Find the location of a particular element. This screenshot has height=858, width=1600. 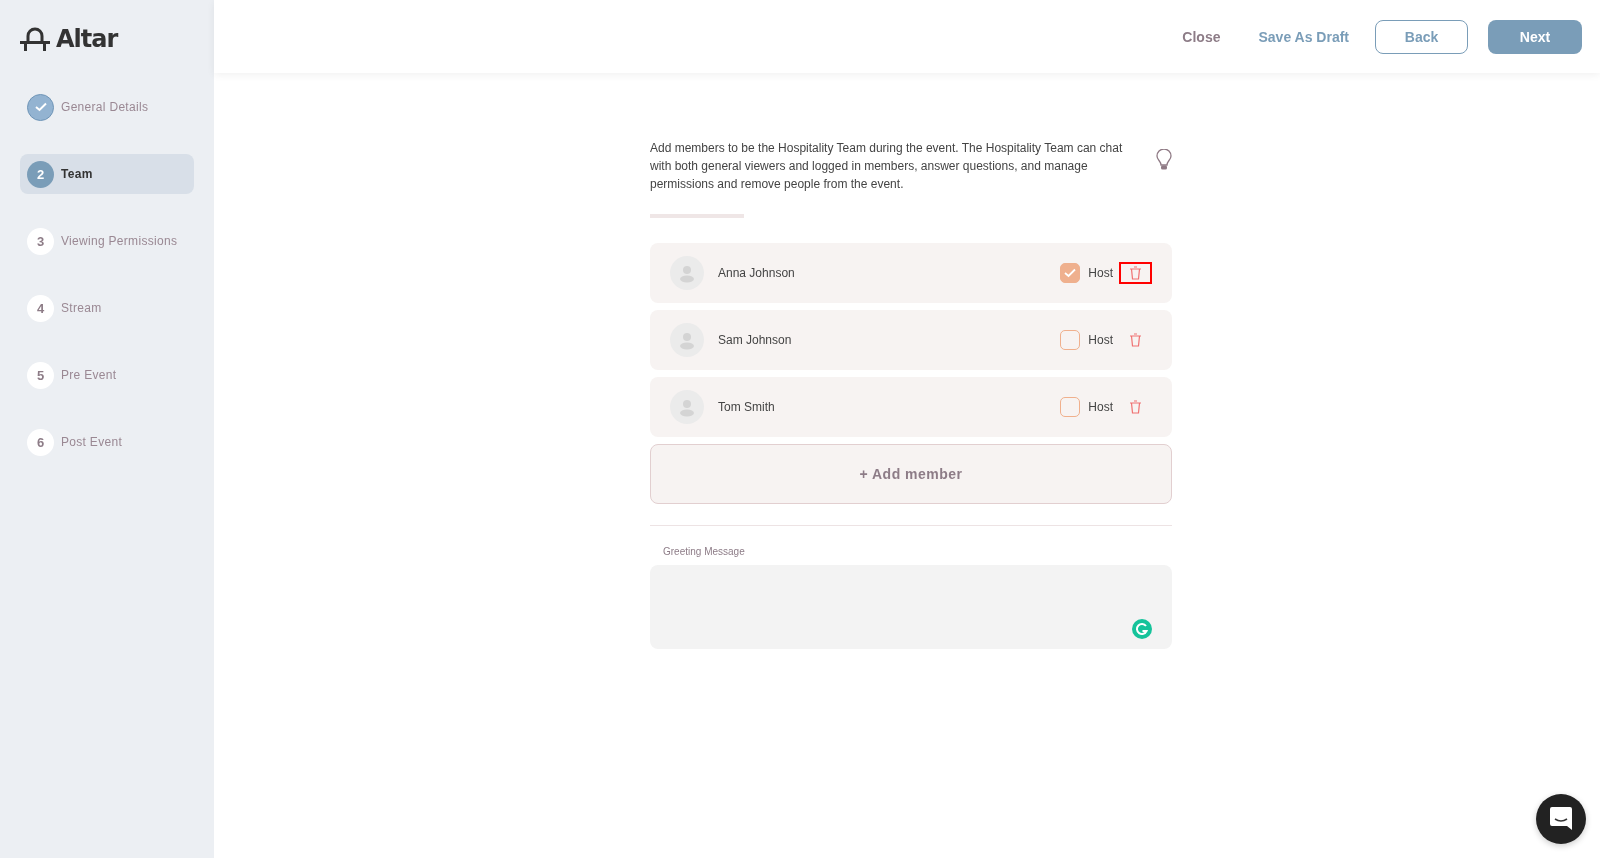

step-label: Post Event is located at coordinates (92, 442).